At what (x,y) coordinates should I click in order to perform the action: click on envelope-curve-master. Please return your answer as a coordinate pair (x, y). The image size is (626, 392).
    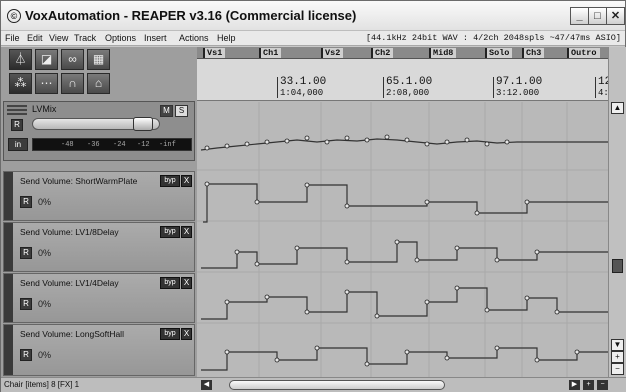
    Looking at the image, I should click on (404, 144).